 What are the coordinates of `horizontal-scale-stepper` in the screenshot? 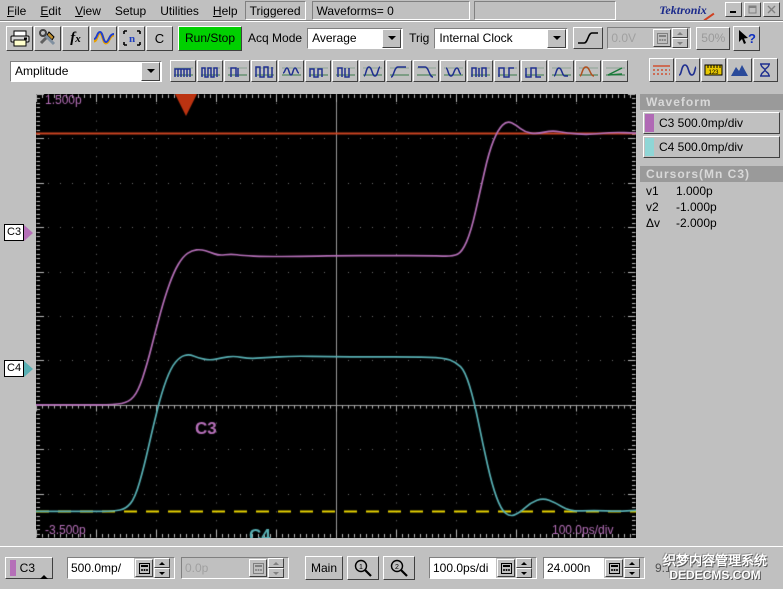 It's located at (524, 568).